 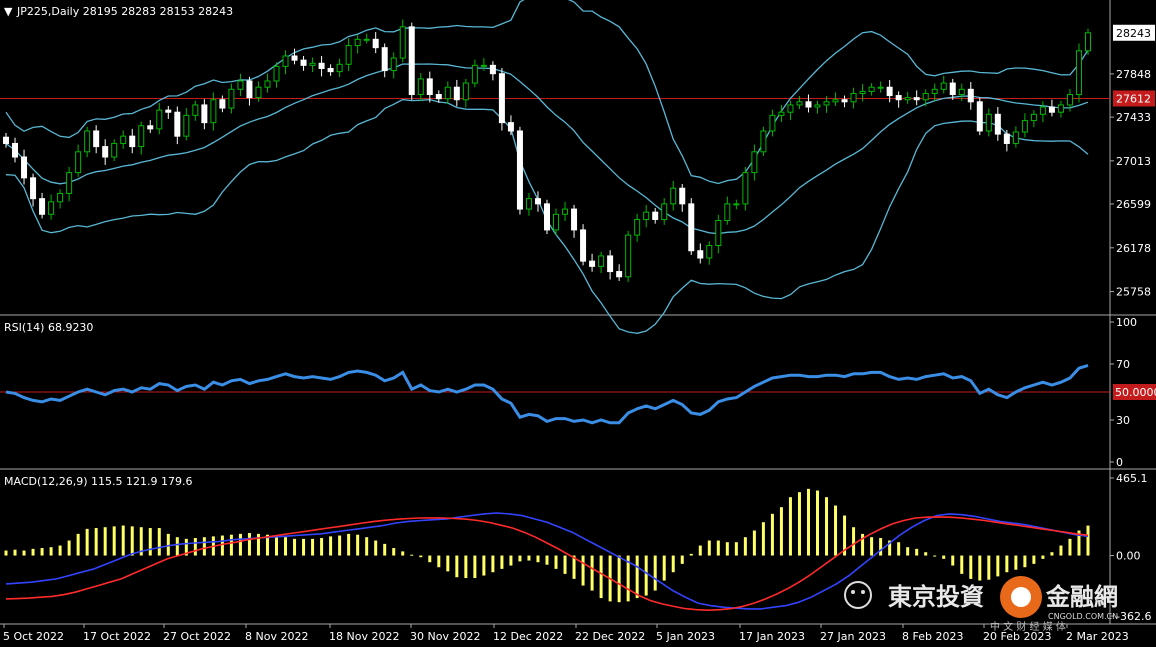 I want to click on current-price-label: 28243, so click(x=1133, y=33).